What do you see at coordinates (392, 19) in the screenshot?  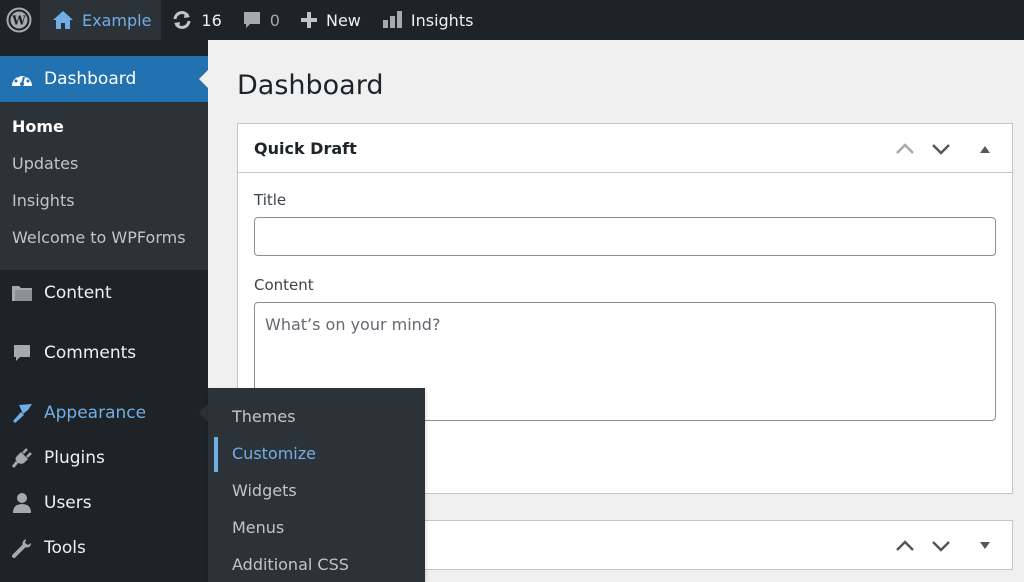 I see `bar-chart-icon` at bounding box center [392, 19].